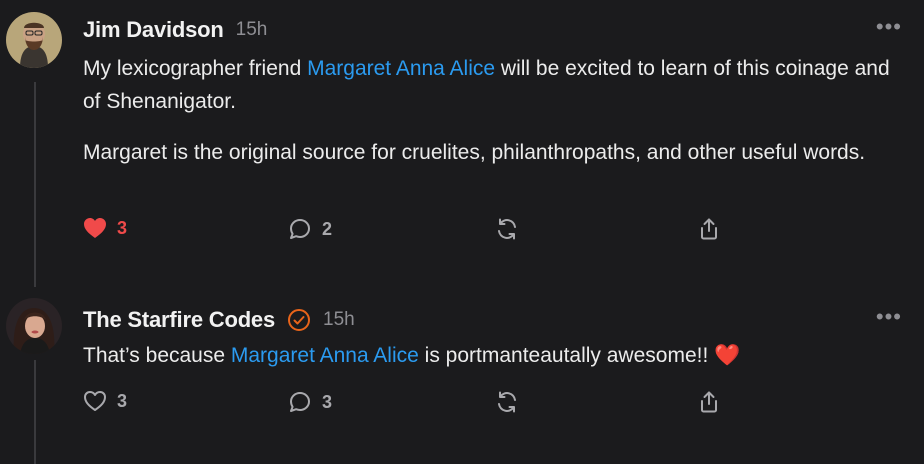 This screenshot has width=924, height=464. I want to click on comment-header: Jim Davidson 15h, so click(175, 30).